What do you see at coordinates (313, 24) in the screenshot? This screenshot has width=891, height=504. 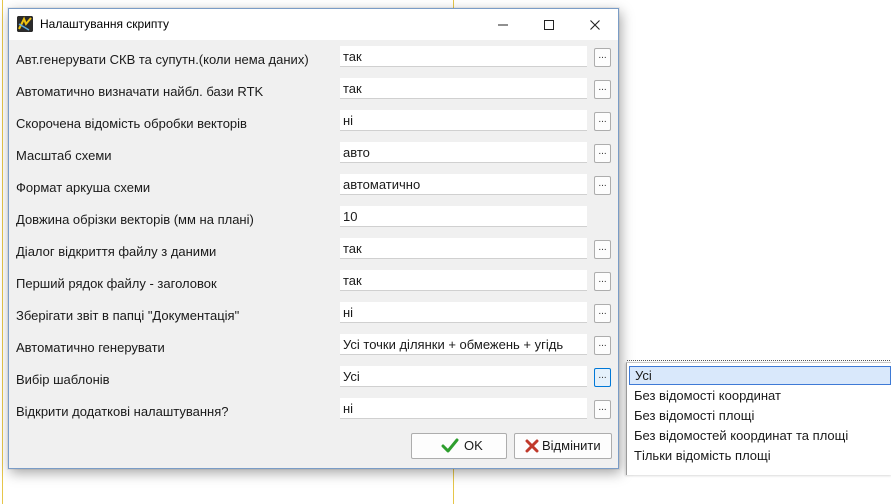 I see `title-bar: Налаштування скрипту` at bounding box center [313, 24].